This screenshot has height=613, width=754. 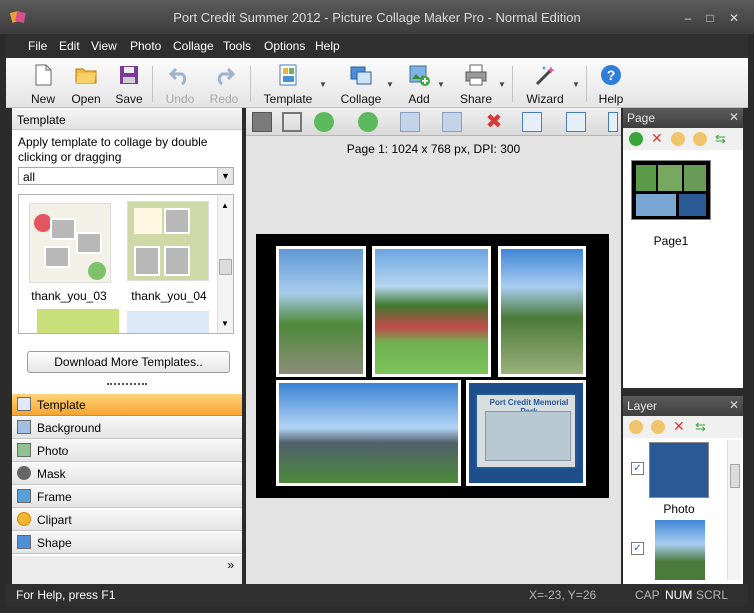 I want to click on nav-item-background: Background, so click(x=127, y=428).